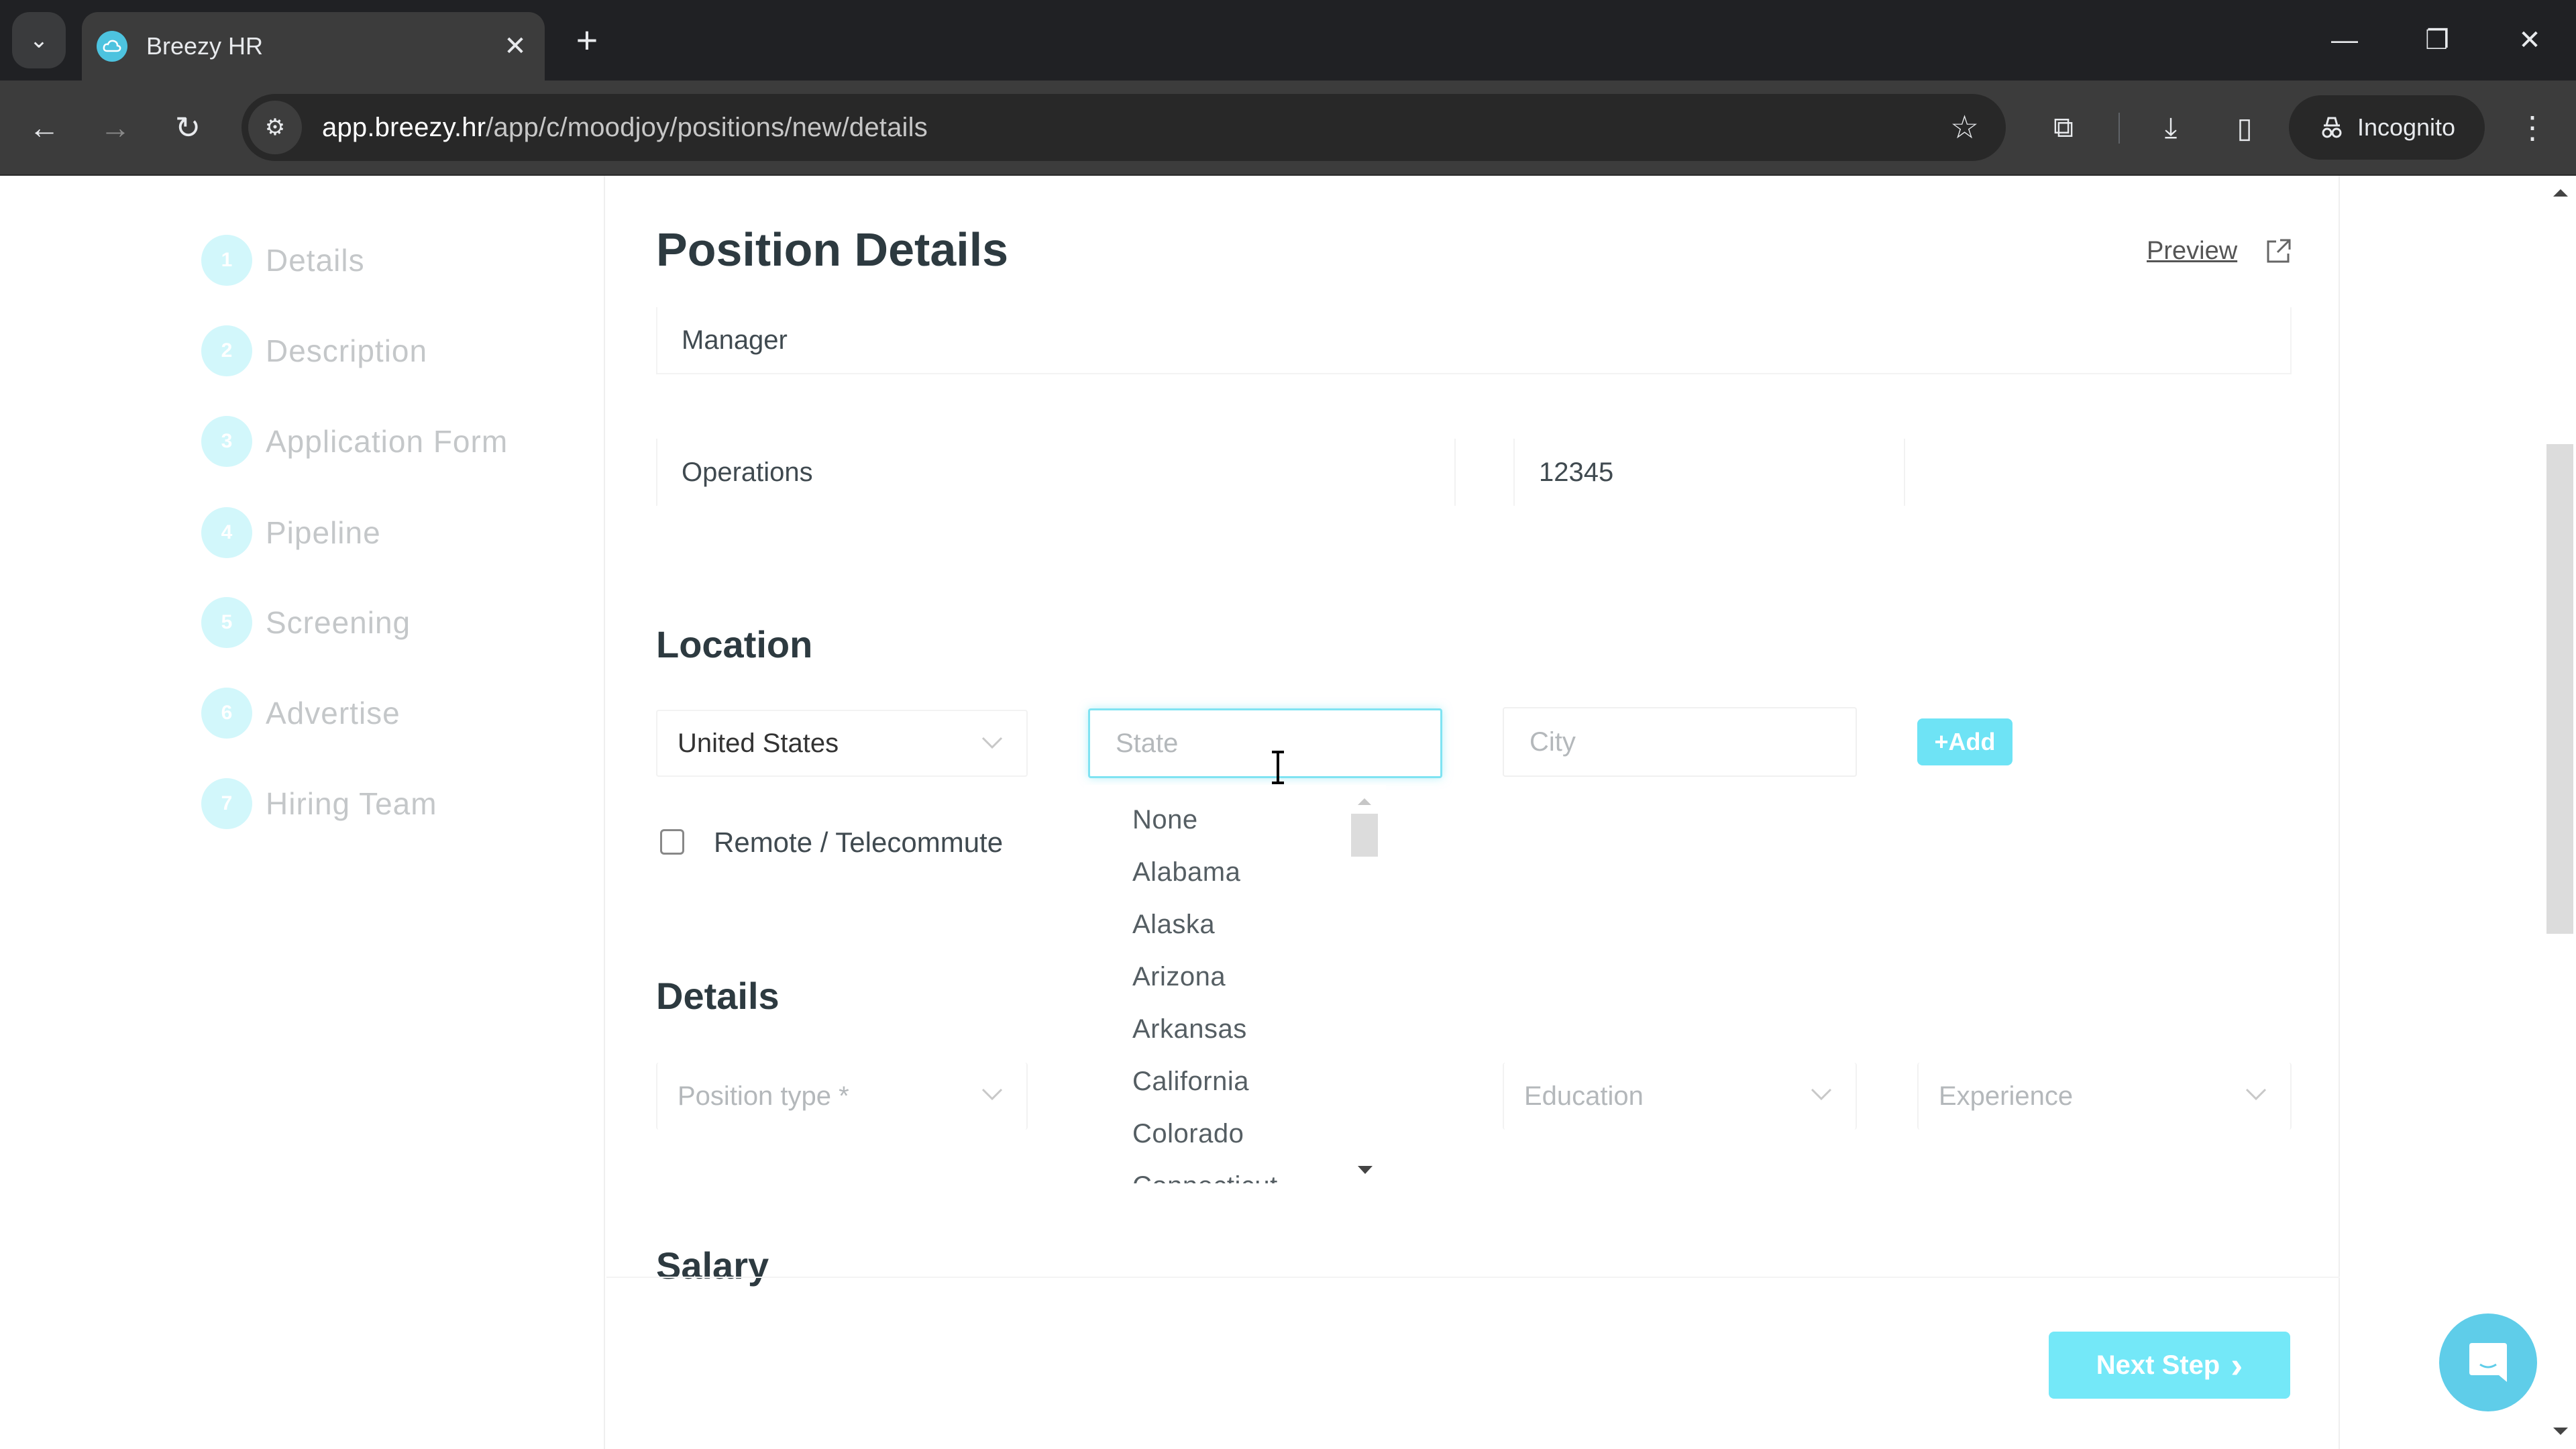  Describe the element at coordinates (2169, 1365) in the screenshot. I see `next-step-button: Next Step ›` at that location.